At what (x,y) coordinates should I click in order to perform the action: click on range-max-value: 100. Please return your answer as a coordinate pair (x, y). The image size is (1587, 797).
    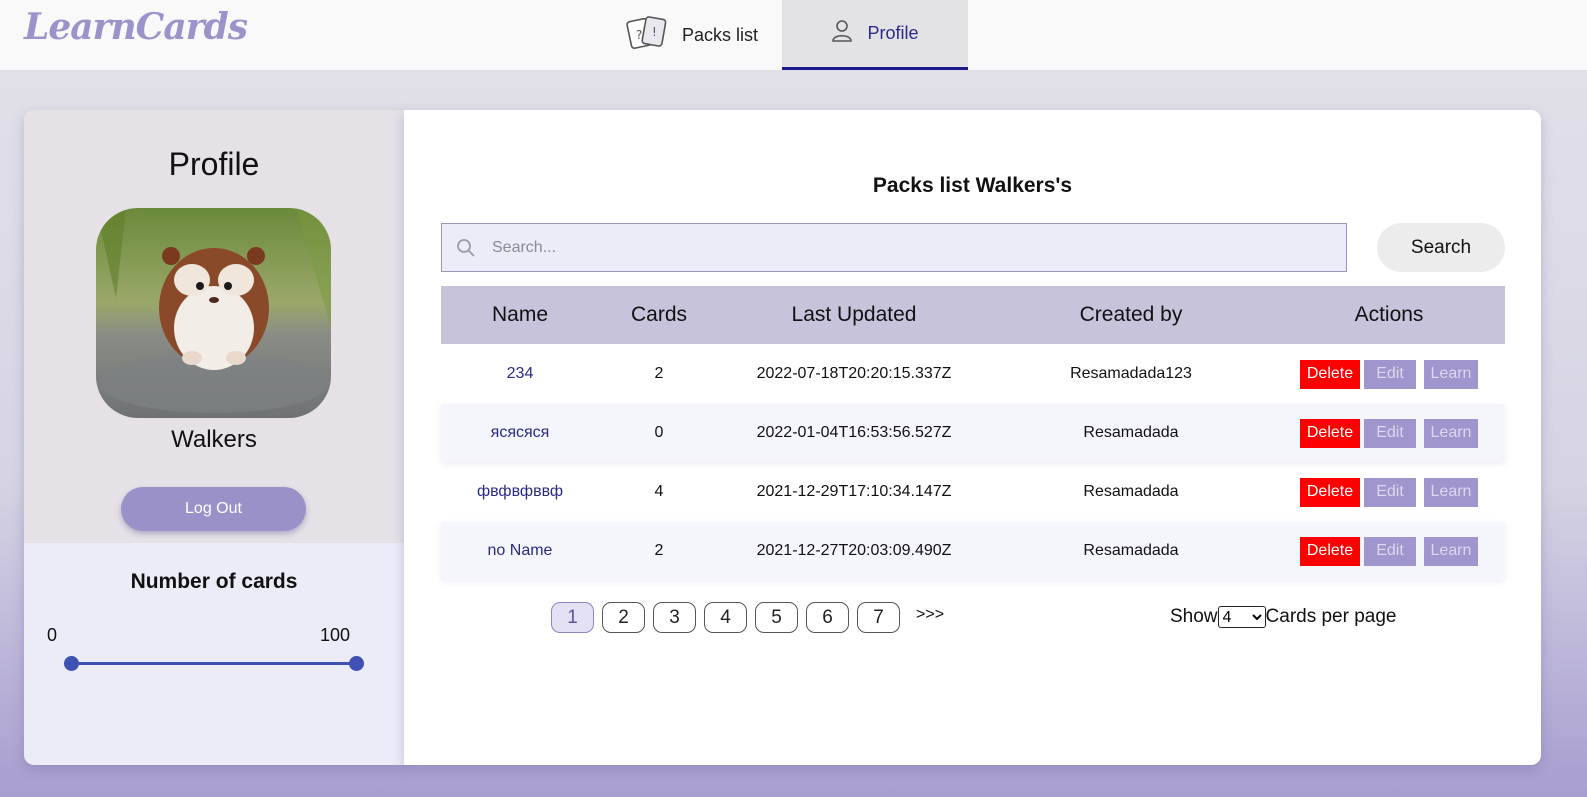
    Looking at the image, I should click on (335, 635).